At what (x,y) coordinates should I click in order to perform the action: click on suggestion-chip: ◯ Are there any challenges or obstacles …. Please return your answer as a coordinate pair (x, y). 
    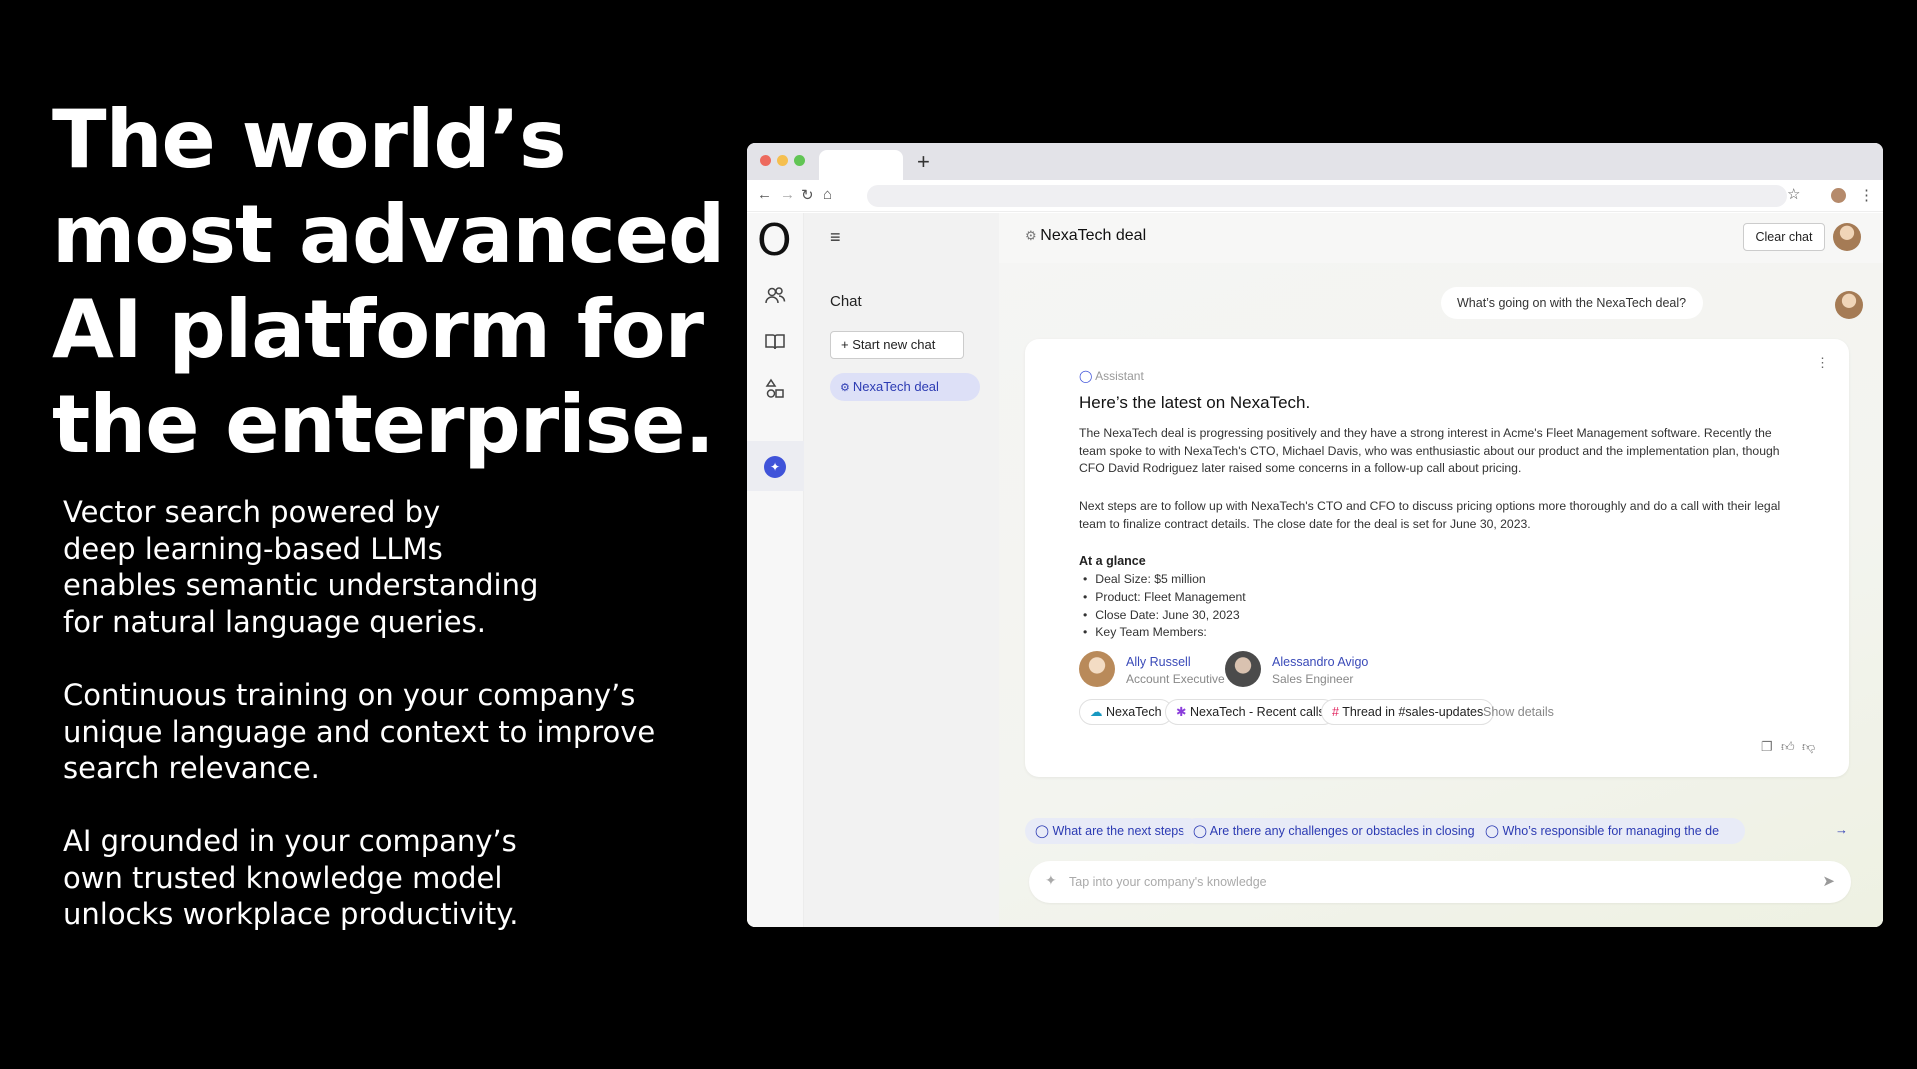
    Looking at the image, I should click on (1349, 831).